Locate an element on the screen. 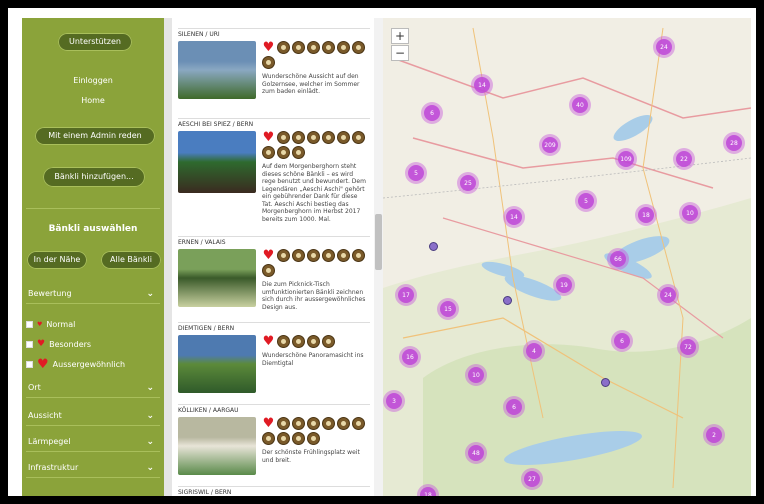 The image size is (764, 504). filter-infrastructure: Infrastruktur ⌄ is located at coordinates (93, 468).